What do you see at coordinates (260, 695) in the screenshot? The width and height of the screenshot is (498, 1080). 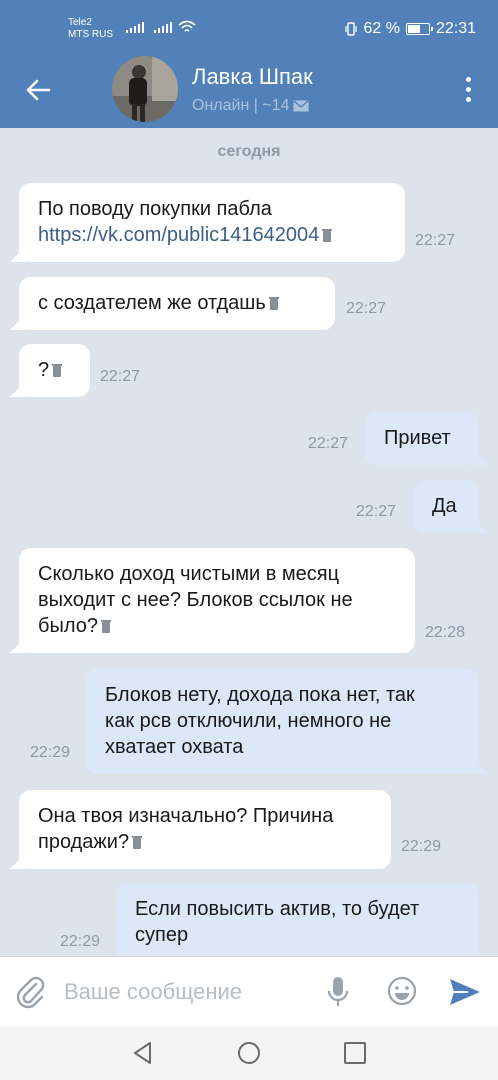 I see `message-text: Блоков нету, дохода пока нет, так` at bounding box center [260, 695].